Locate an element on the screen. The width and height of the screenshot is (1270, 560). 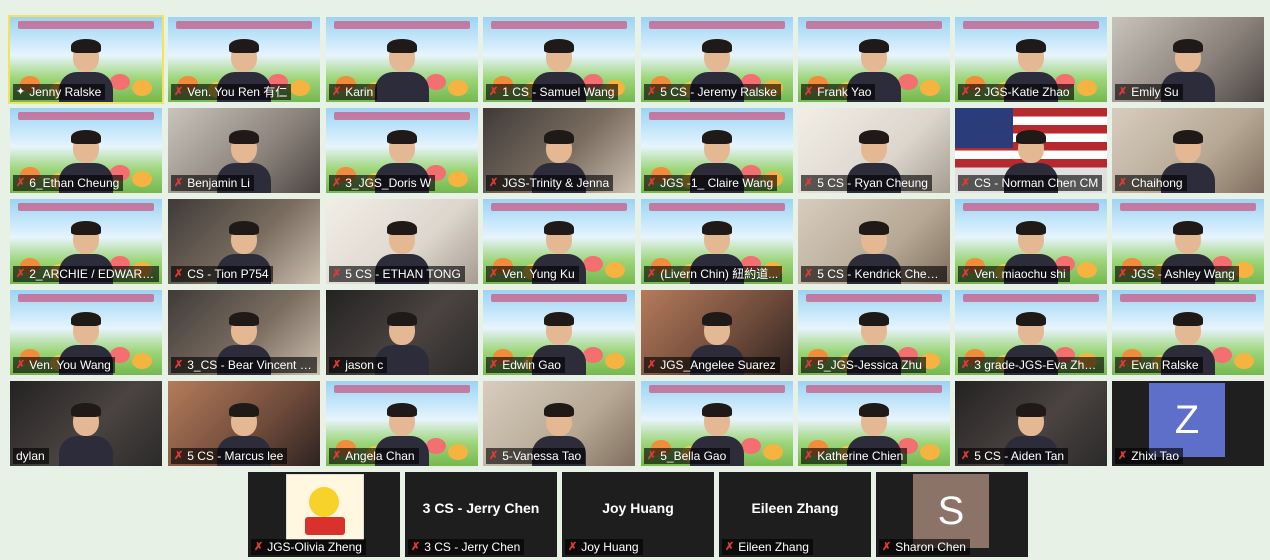
participant-tile: ✗ CS - Norman Chen CM is located at coordinates (1031, 150).